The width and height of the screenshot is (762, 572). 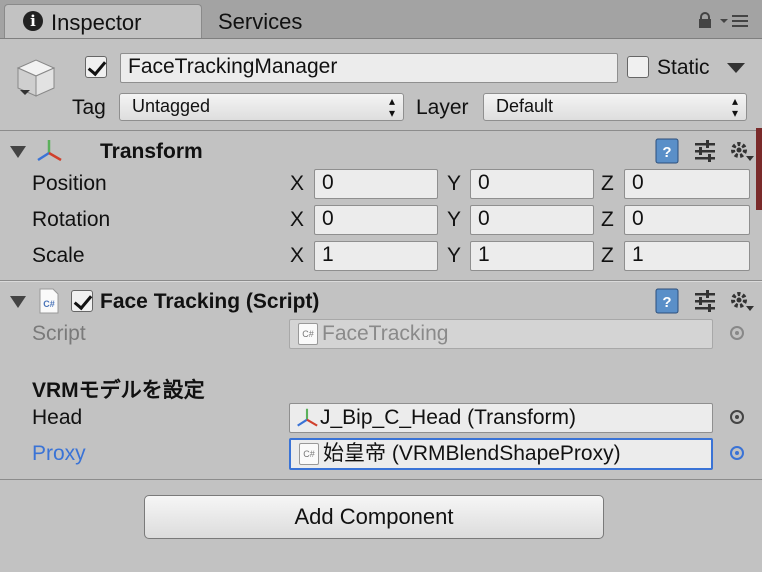 What do you see at coordinates (736, 68) in the screenshot?
I see `static-dropdown-arrow-icon` at bounding box center [736, 68].